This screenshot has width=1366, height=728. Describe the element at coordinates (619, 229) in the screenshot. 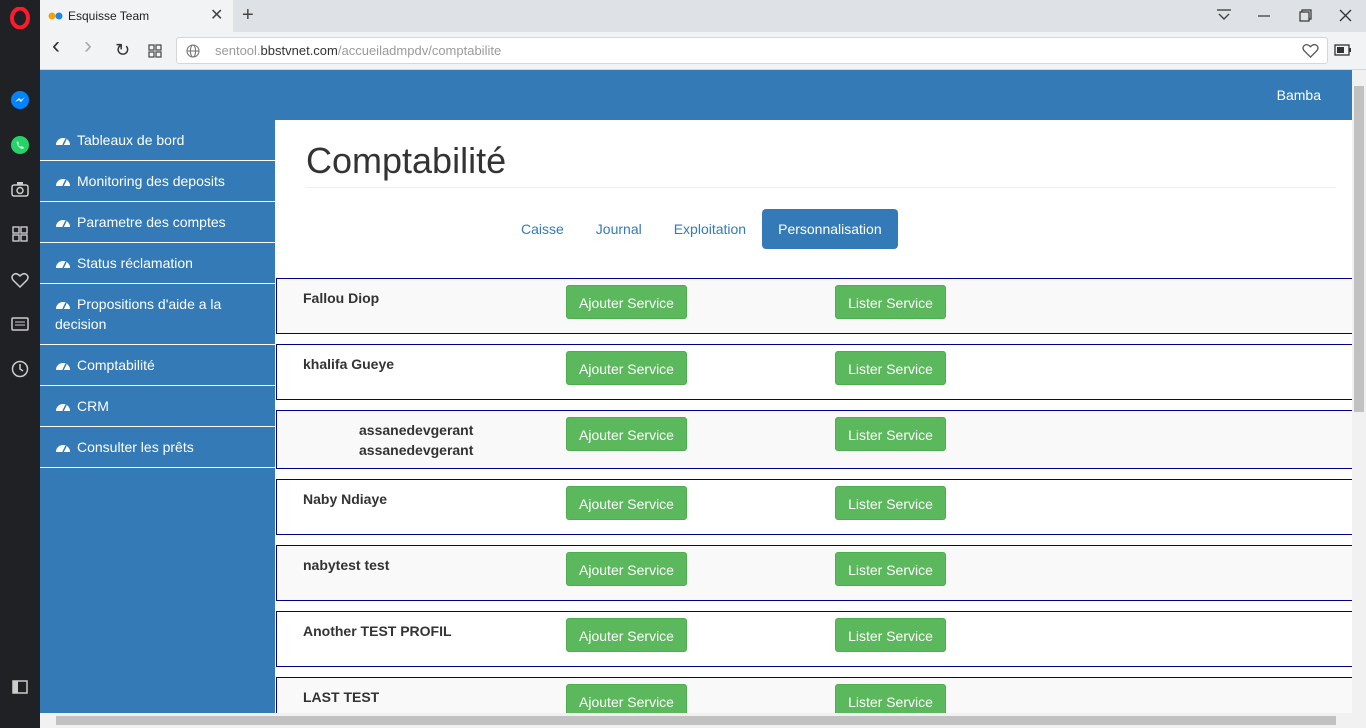

I see `tab-journal: Journal` at that location.